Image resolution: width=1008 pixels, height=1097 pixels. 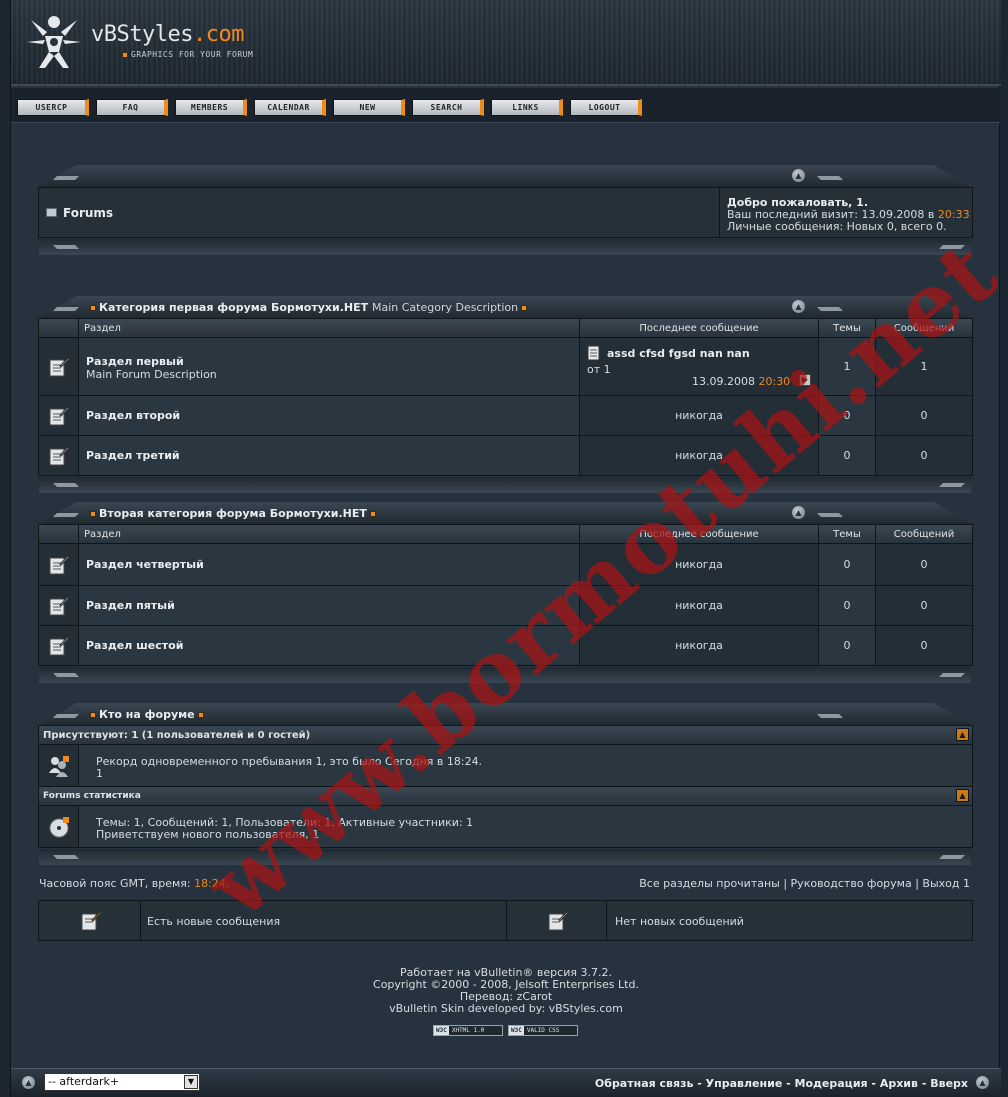 What do you see at coordinates (505, 796) in the screenshot?
I see `stats-header: Forums статистика` at bounding box center [505, 796].